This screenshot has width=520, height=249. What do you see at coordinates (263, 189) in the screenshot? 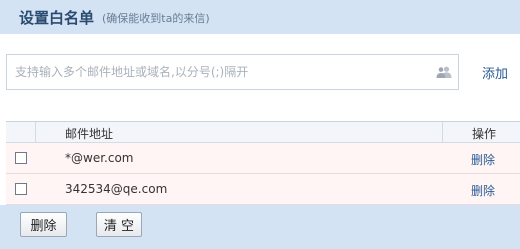
I see `table-row: 342534@qe.com 删除` at bounding box center [263, 189].